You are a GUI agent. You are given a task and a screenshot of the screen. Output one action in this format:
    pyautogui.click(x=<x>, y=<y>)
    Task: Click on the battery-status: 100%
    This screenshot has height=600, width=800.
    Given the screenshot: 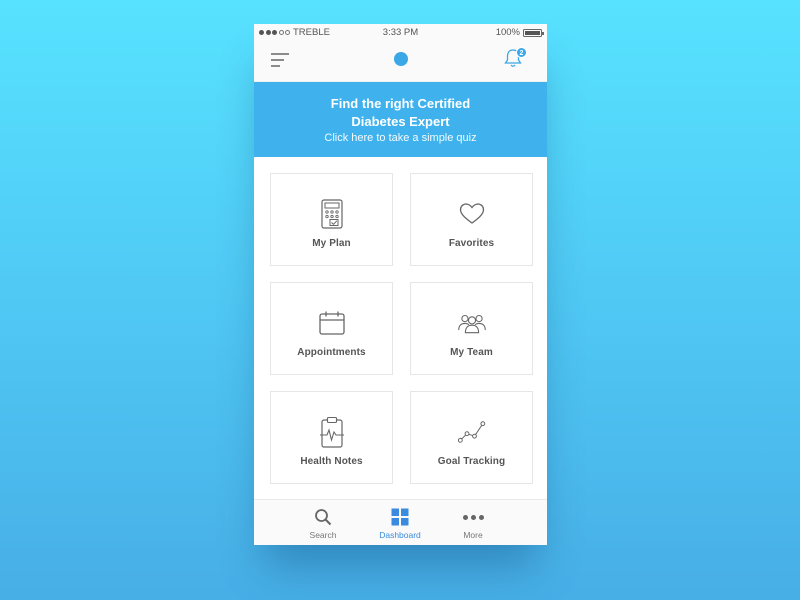 What is the action you would take?
    pyautogui.click(x=519, y=32)
    